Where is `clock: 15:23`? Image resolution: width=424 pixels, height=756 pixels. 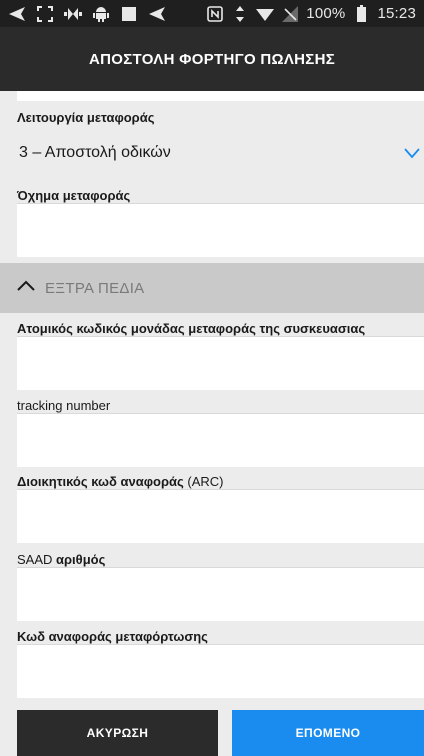 clock: 15:23 is located at coordinates (396, 13).